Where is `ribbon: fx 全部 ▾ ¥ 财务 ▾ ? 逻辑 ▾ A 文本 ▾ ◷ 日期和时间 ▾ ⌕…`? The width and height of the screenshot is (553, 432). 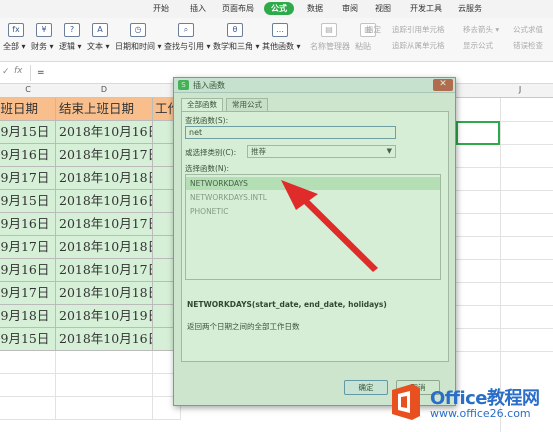 ribbon: fx 全部 ▾ ¥ 财务 ▾ ? 逻辑 ▾ A 文本 ▾ ◷ 日期和时间 ▾ ⌕… is located at coordinates (276, 40).